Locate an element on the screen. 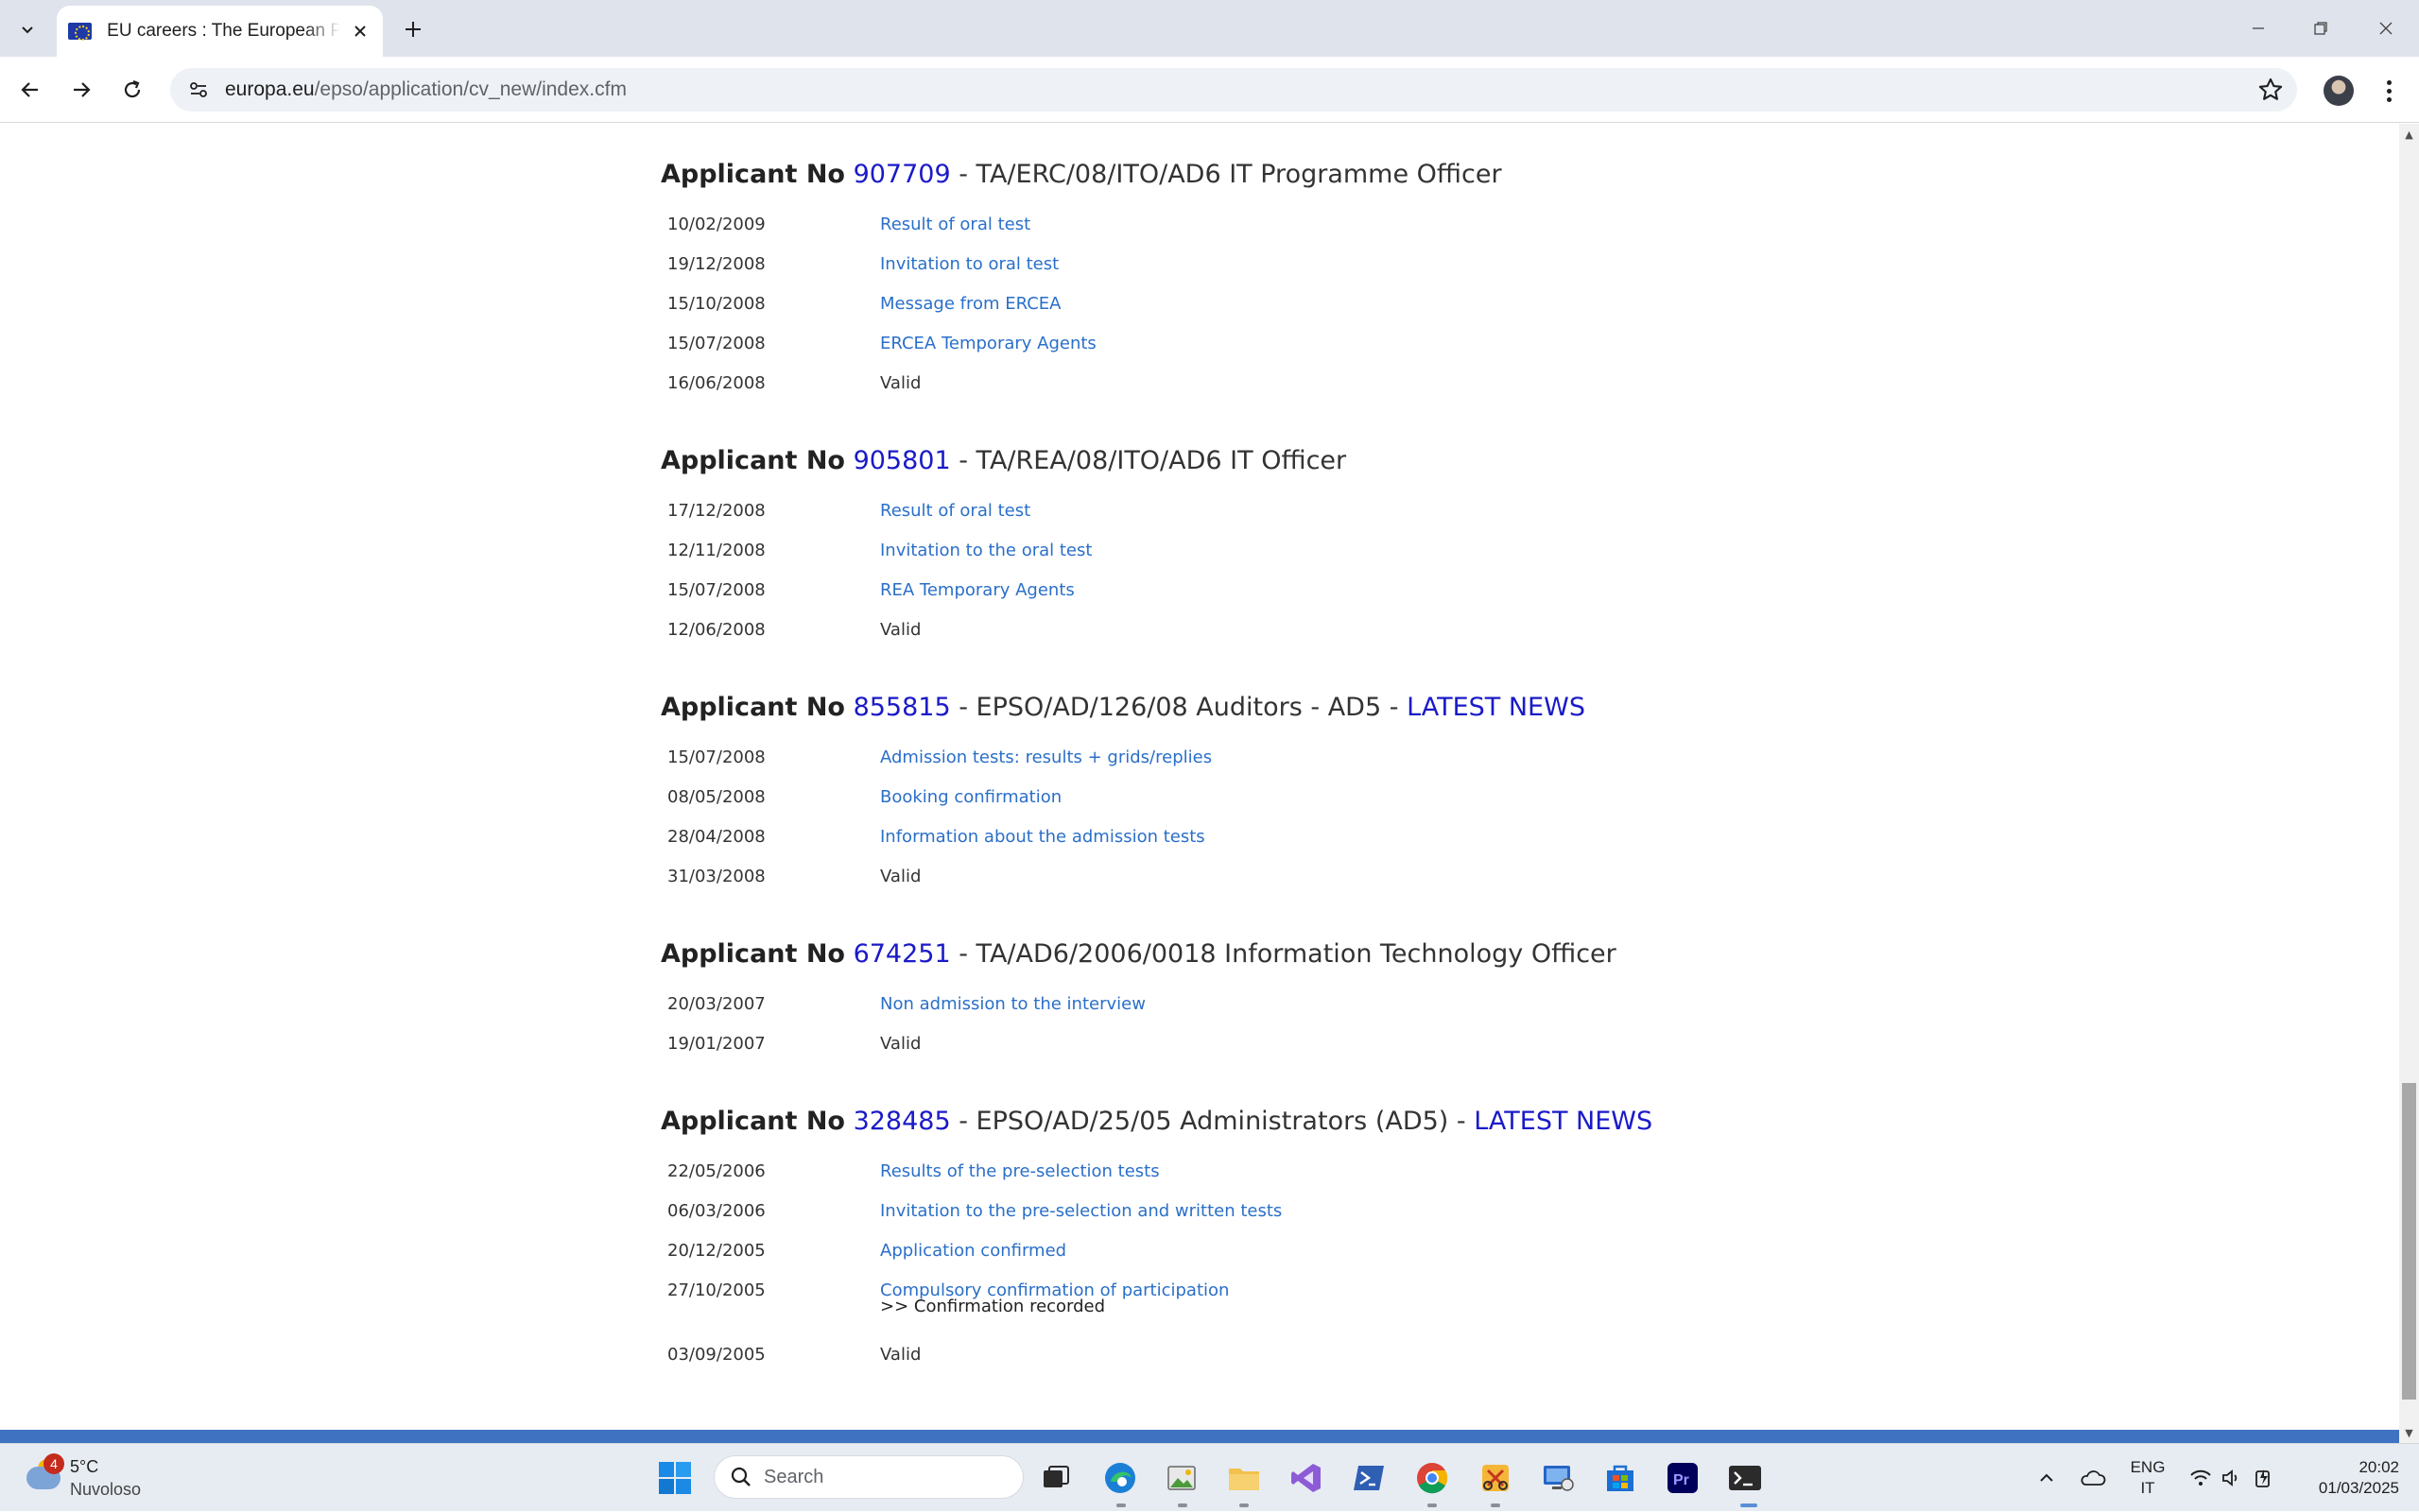 This screenshot has width=2419, height=1512. chrome-icon is located at coordinates (1433, 1478).